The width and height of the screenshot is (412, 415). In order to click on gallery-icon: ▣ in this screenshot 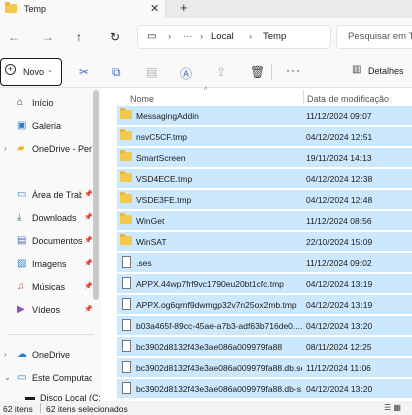, I will do `click(22, 125)`.